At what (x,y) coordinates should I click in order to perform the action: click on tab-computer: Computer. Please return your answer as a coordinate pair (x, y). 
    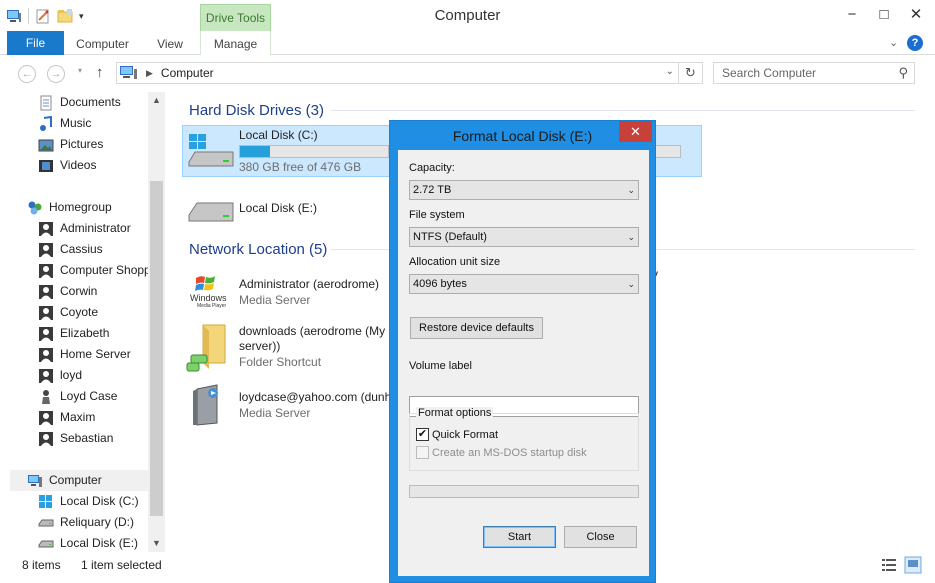
    Looking at the image, I should click on (102, 43).